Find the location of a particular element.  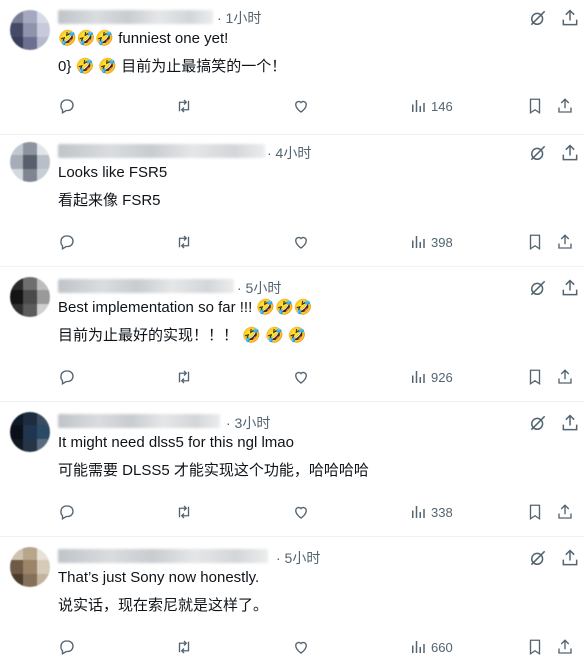

views-button: 398 is located at coordinates (431, 242).